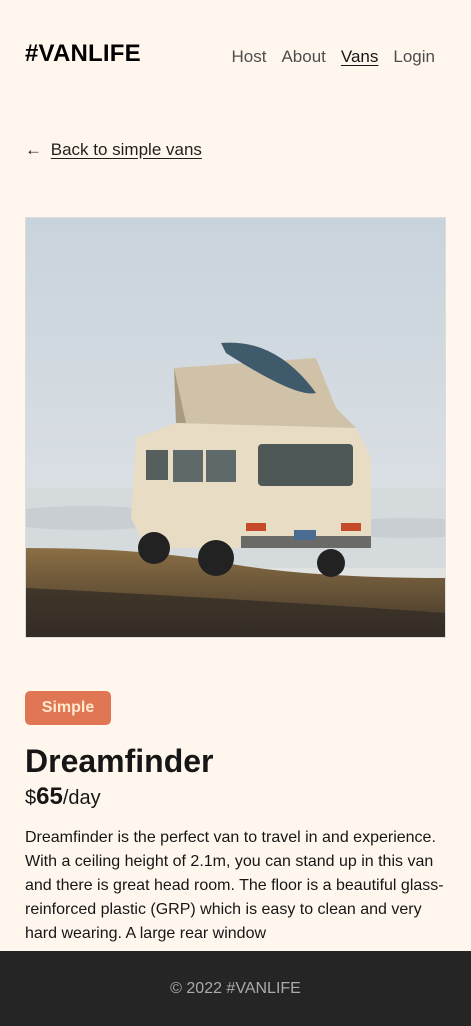  Describe the element at coordinates (325, 57) in the screenshot. I see `main-nav: Host About Vans Login` at that location.